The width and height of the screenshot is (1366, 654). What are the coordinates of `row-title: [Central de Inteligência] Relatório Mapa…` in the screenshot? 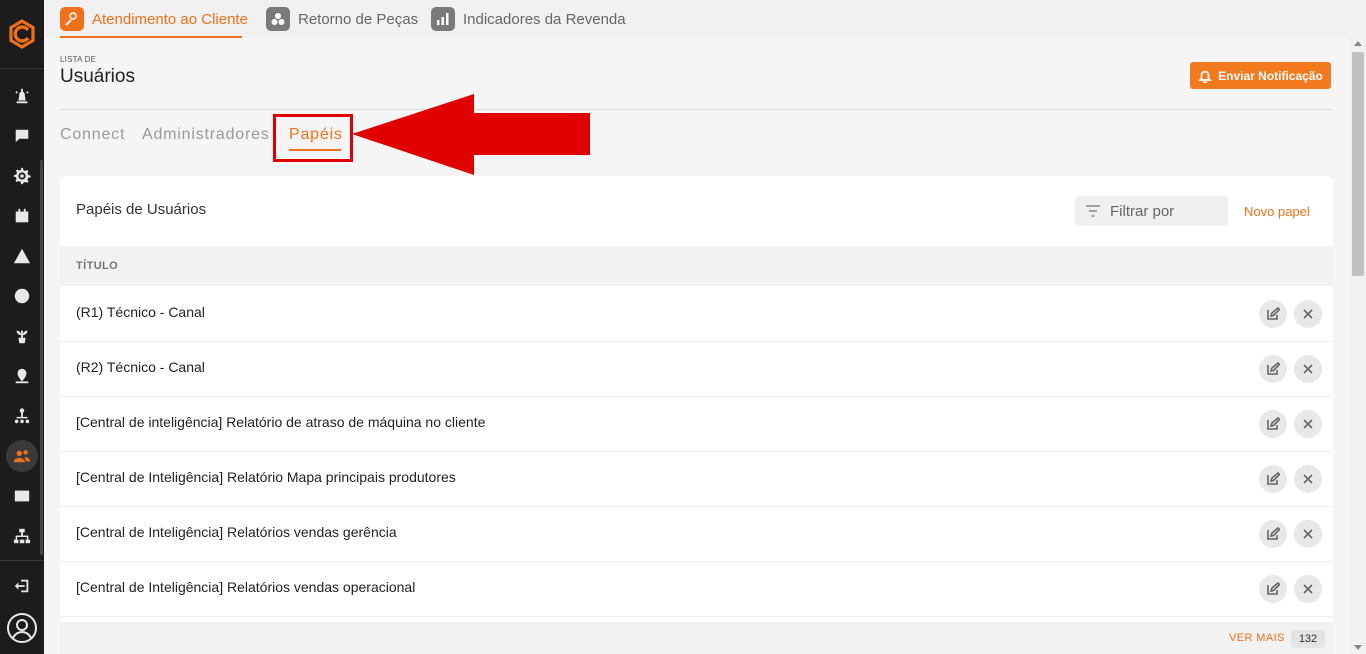 It's located at (266, 477).